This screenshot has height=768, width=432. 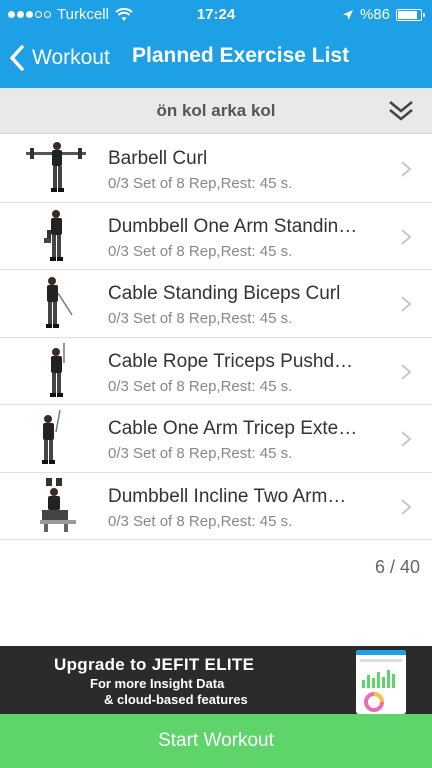 What do you see at coordinates (401, 111) in the screenshot?
I see `double-chevron-down-icon` at bounding box center [401, 111].